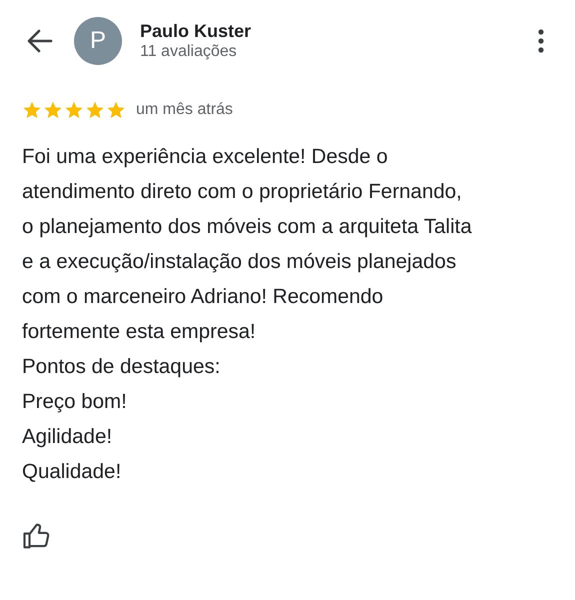  Describe the element at coordinates (184, 110) in the screenshot. I see `review-time: um mês atrás` at that location.